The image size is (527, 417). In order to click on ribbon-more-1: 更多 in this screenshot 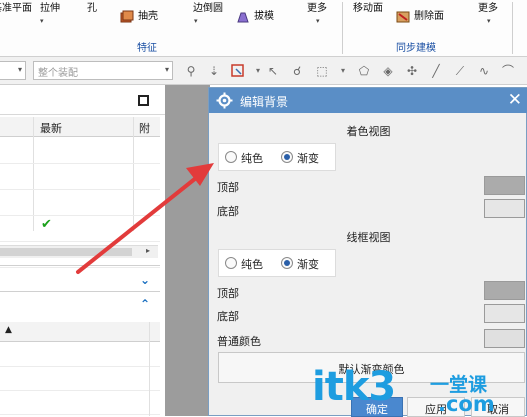, I will do `click(317, 9)`.